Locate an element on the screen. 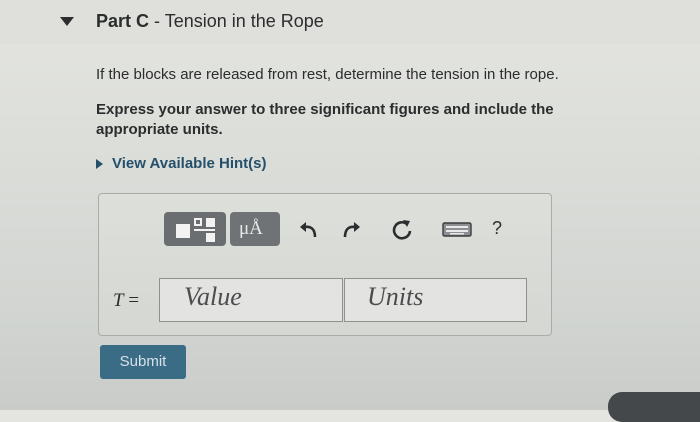 The height and width of the screenshot is (422, 700). redo-icon is located at coordinates (351, 230).